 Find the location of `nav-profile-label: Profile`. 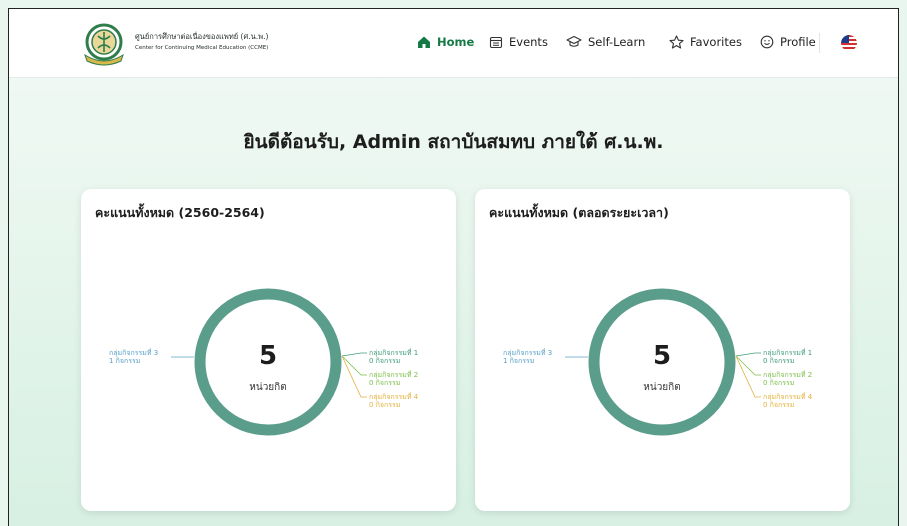

nav-profile-label: Profile is located at coordinates (798, 42).